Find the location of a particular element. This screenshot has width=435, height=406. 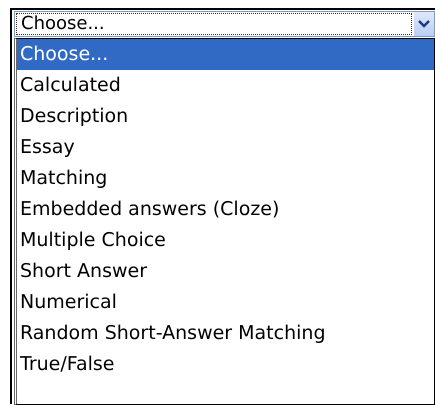

option-item: Random Short-Answer Matching is located at coordinates (225, 333).